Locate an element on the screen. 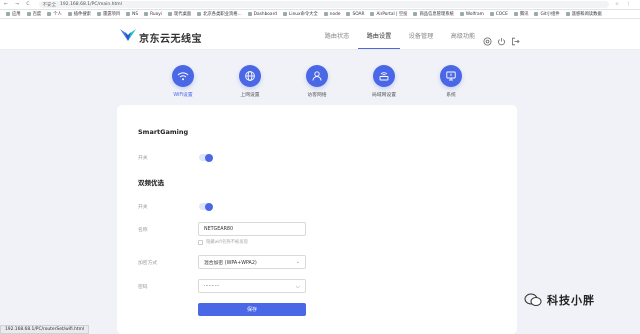  bookmark-item: 遥感和阅读数据 is located at coordinates (583, 14).